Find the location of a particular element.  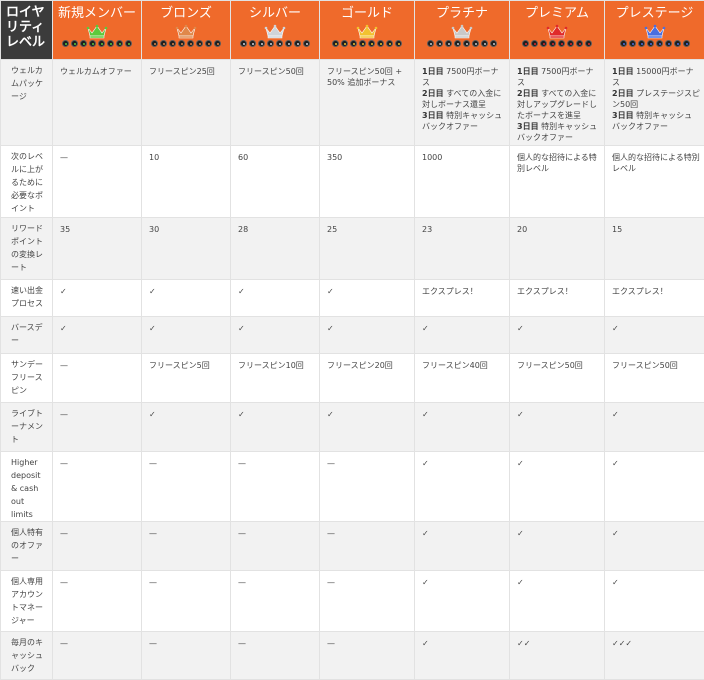

tier-name: シルバー is located at coordinates (275, 13).